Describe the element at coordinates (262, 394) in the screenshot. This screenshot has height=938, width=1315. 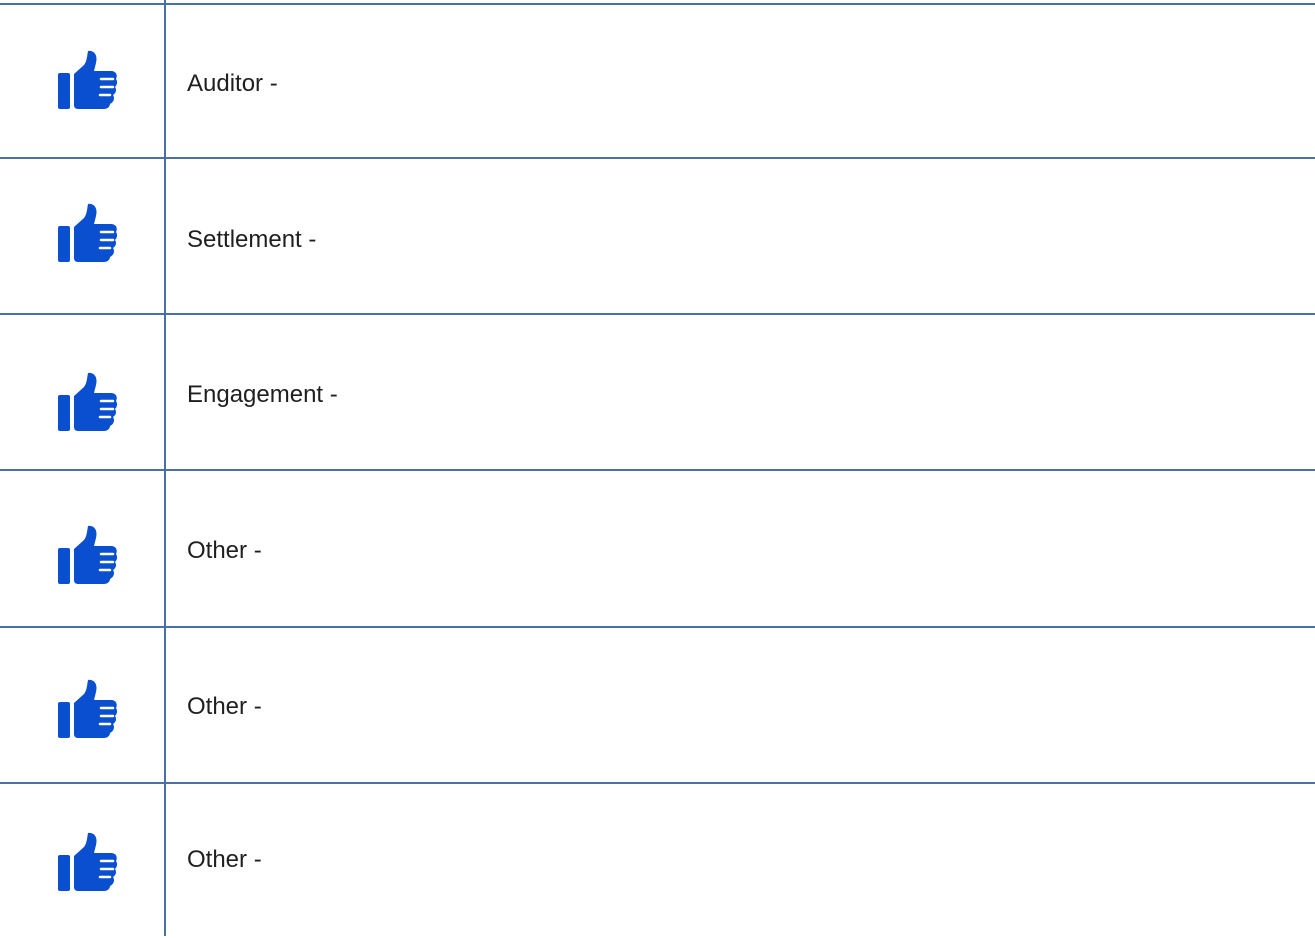
I see `row-label: Engagement -` at that location.